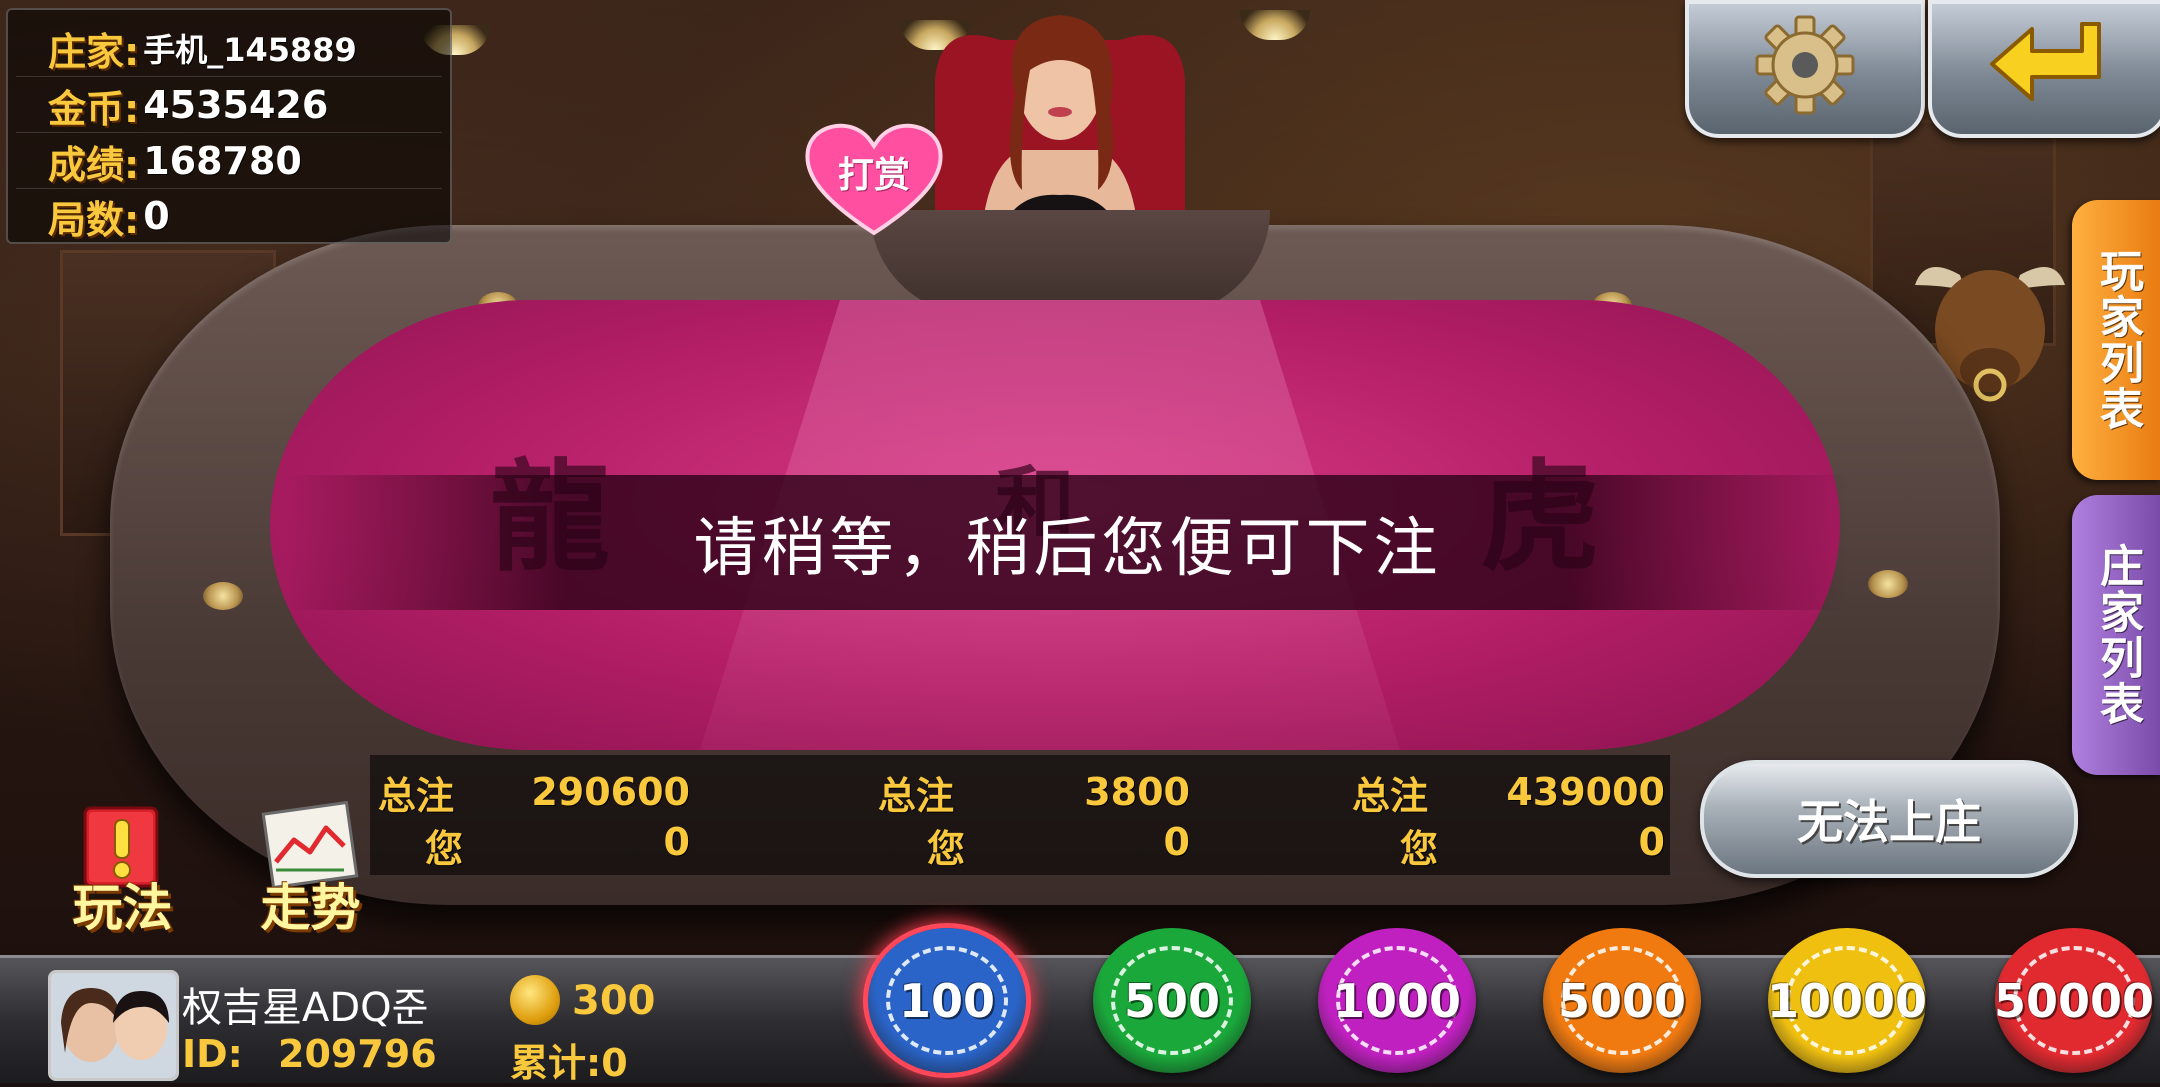 This screenshot has height=1087, width=2160. What do you see at coordinates (1651, 842) in the screenshot?
I see `tiger-you-value: 0` at bounding box center [1651, 842].